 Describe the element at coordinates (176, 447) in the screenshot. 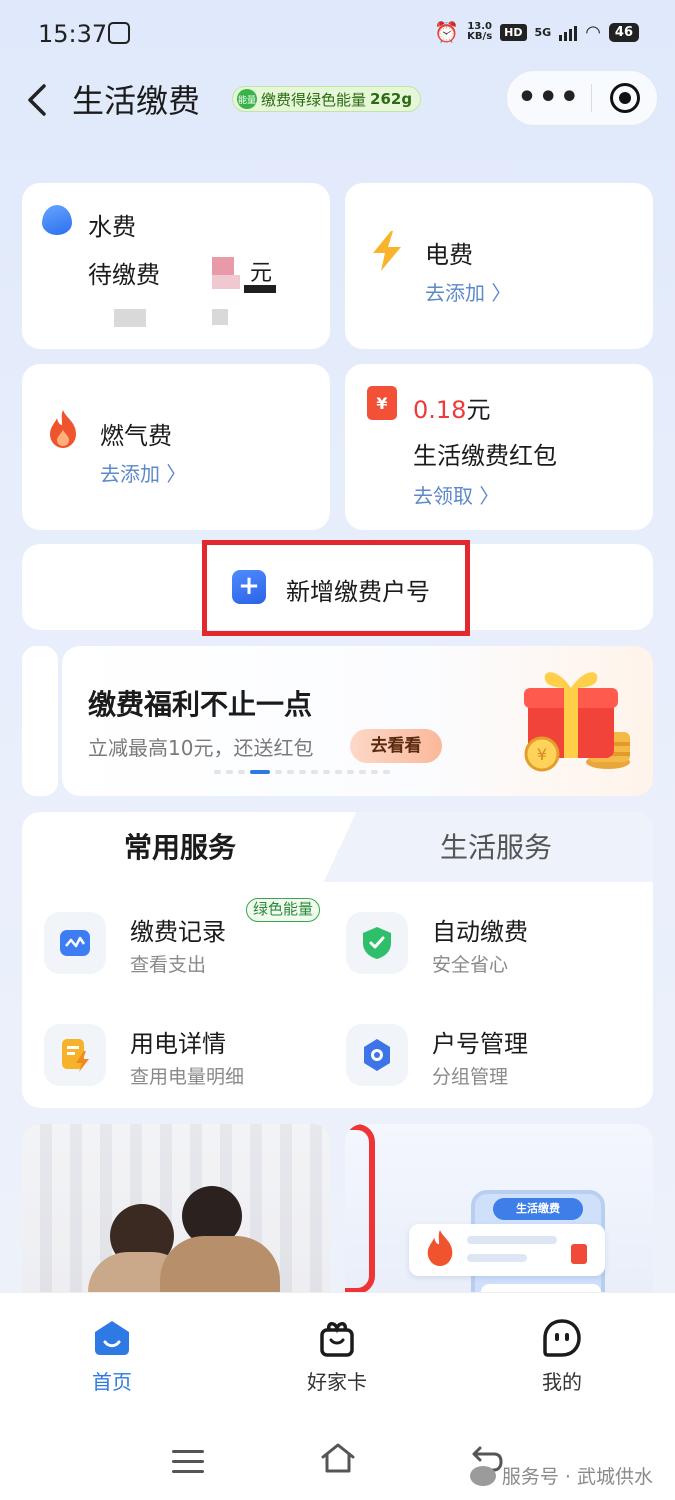

I see `gas-fee-card: 燃气费 去添加 〉` at that location.